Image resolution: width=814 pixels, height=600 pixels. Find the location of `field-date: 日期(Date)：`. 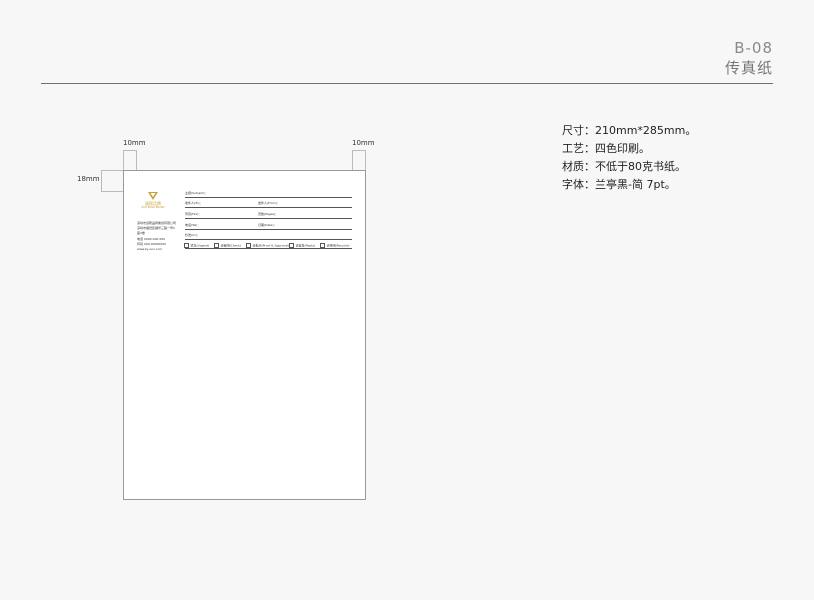

field-date: 日期(Date)： is located at coordinates (267, 225).